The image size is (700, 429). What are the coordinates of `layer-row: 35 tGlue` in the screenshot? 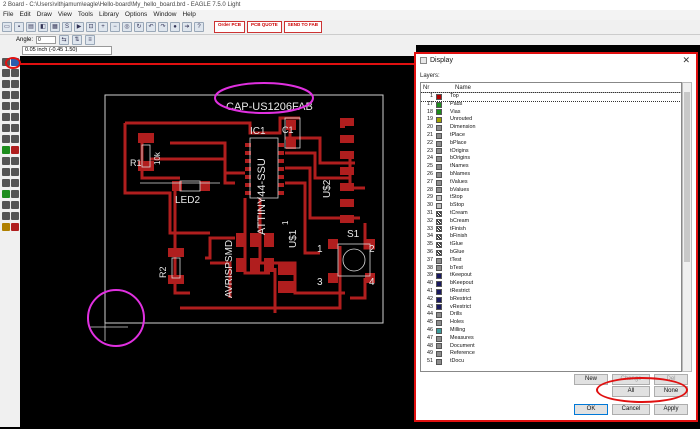 It's located at (551, 245).